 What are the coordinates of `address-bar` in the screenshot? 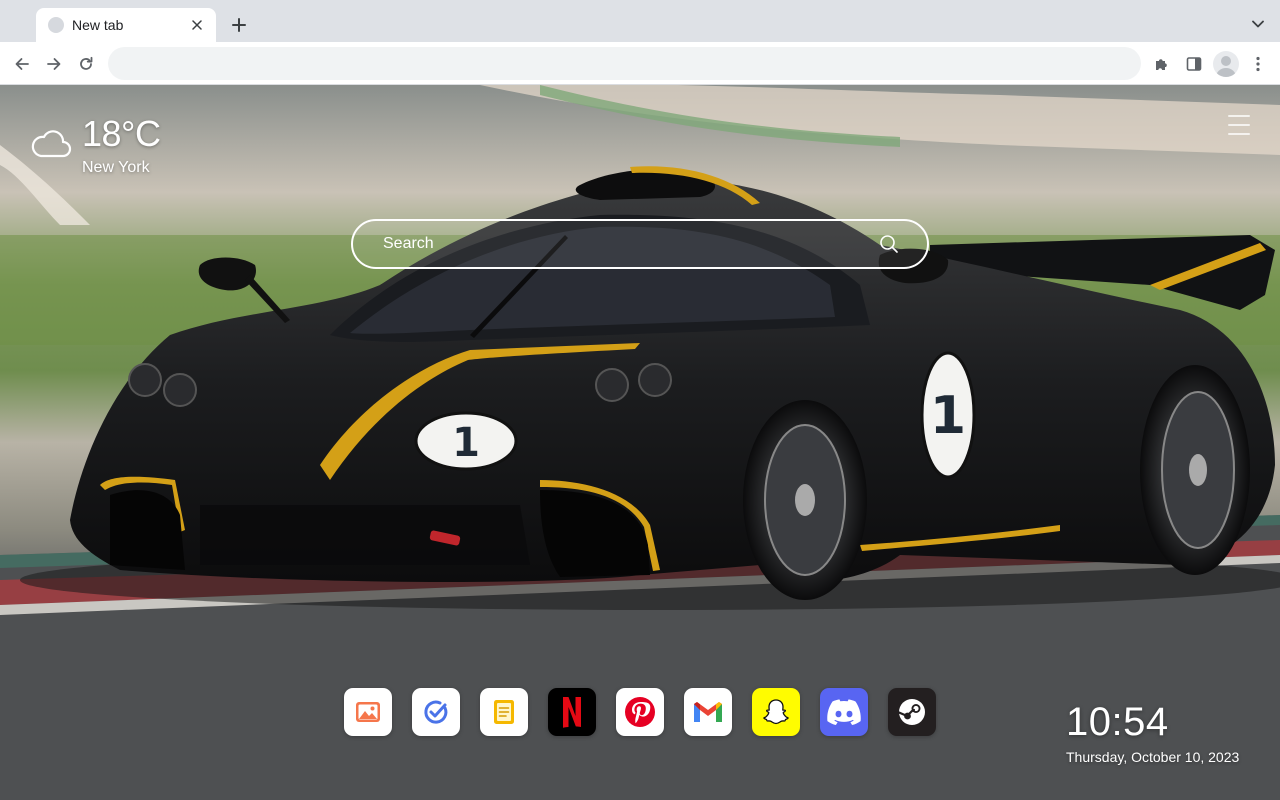 It's located at (624, 63).